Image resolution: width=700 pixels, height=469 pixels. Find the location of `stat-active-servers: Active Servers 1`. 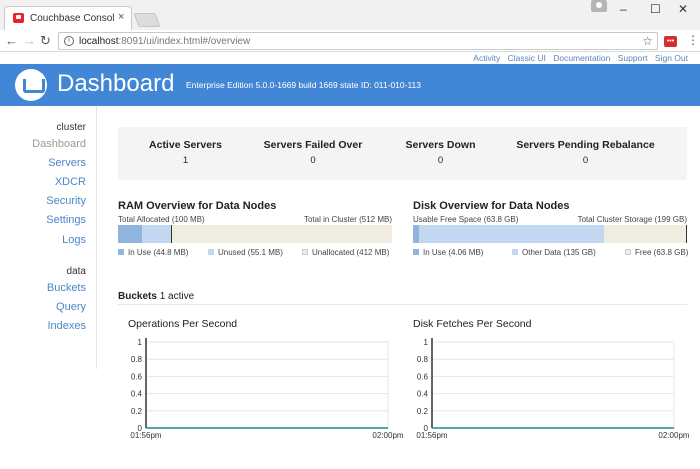

stat-active-servers: Active Servers 1 is located at coordinates (185, 152).